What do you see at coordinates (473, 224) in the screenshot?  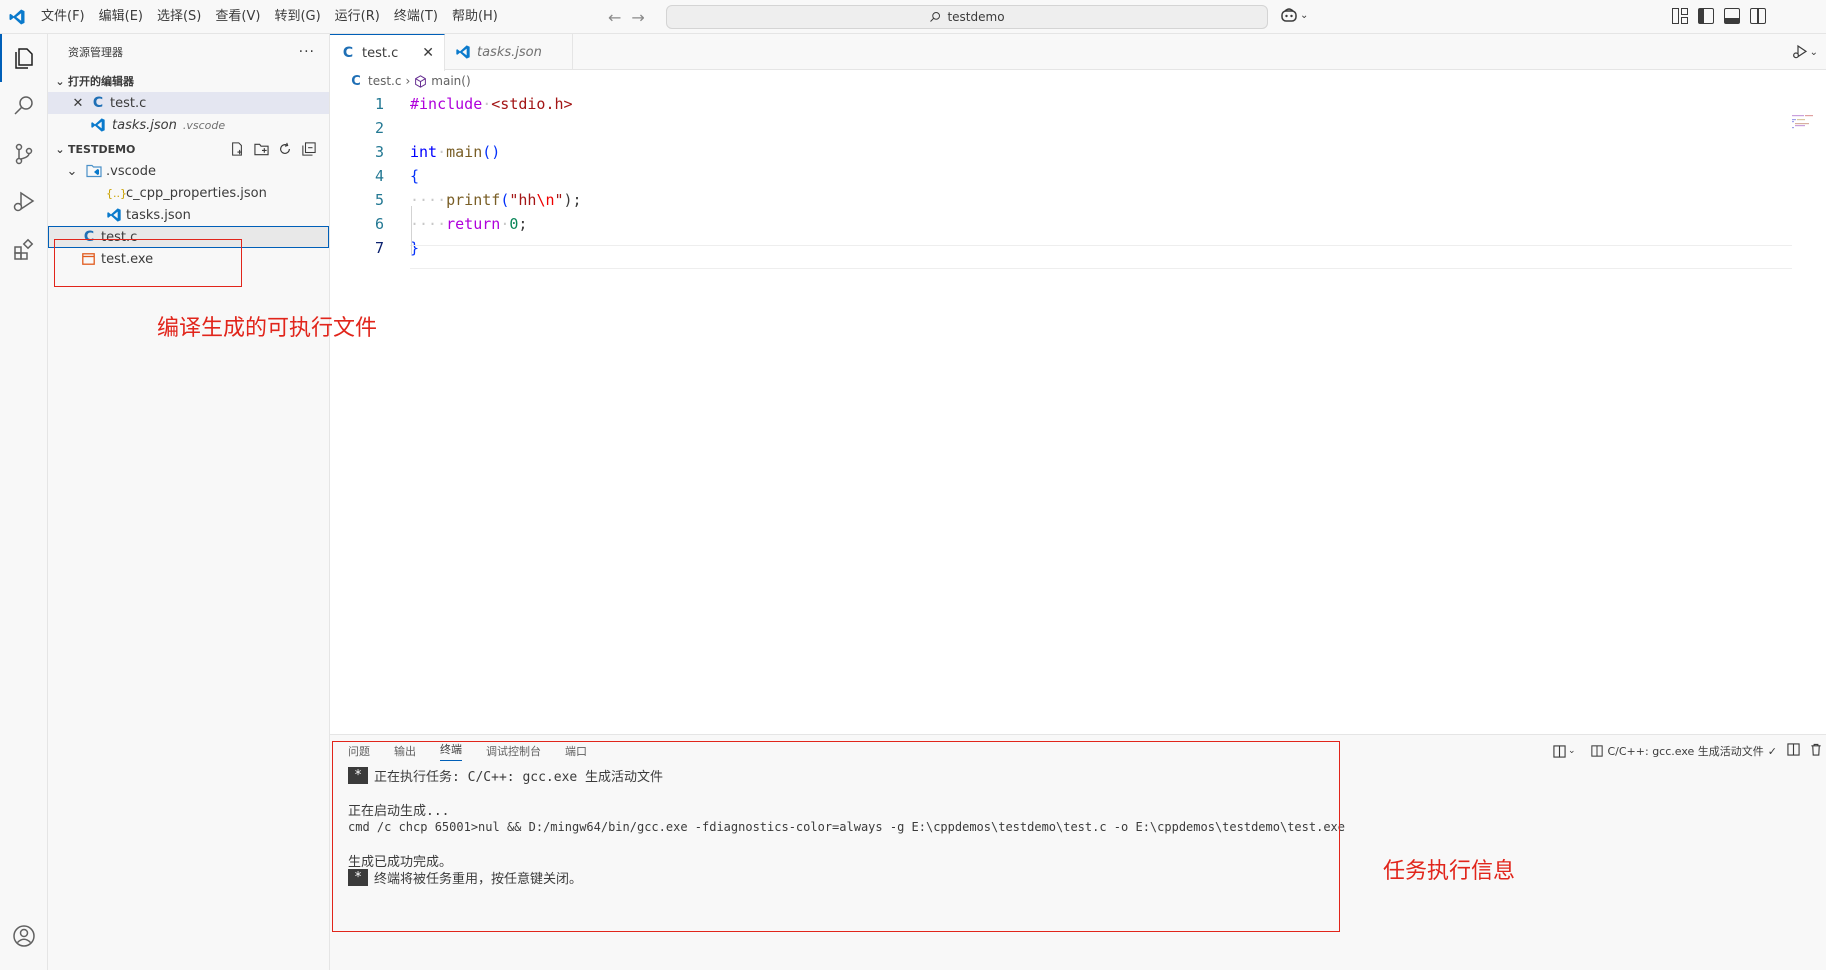 I see `code-token: return` at bounding box center [473, 224].